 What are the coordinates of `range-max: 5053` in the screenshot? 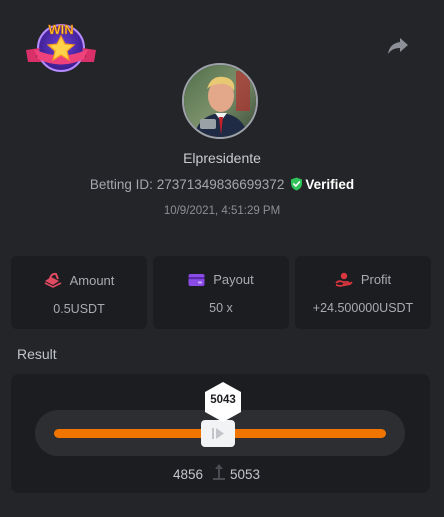 It's located at (245, 474).